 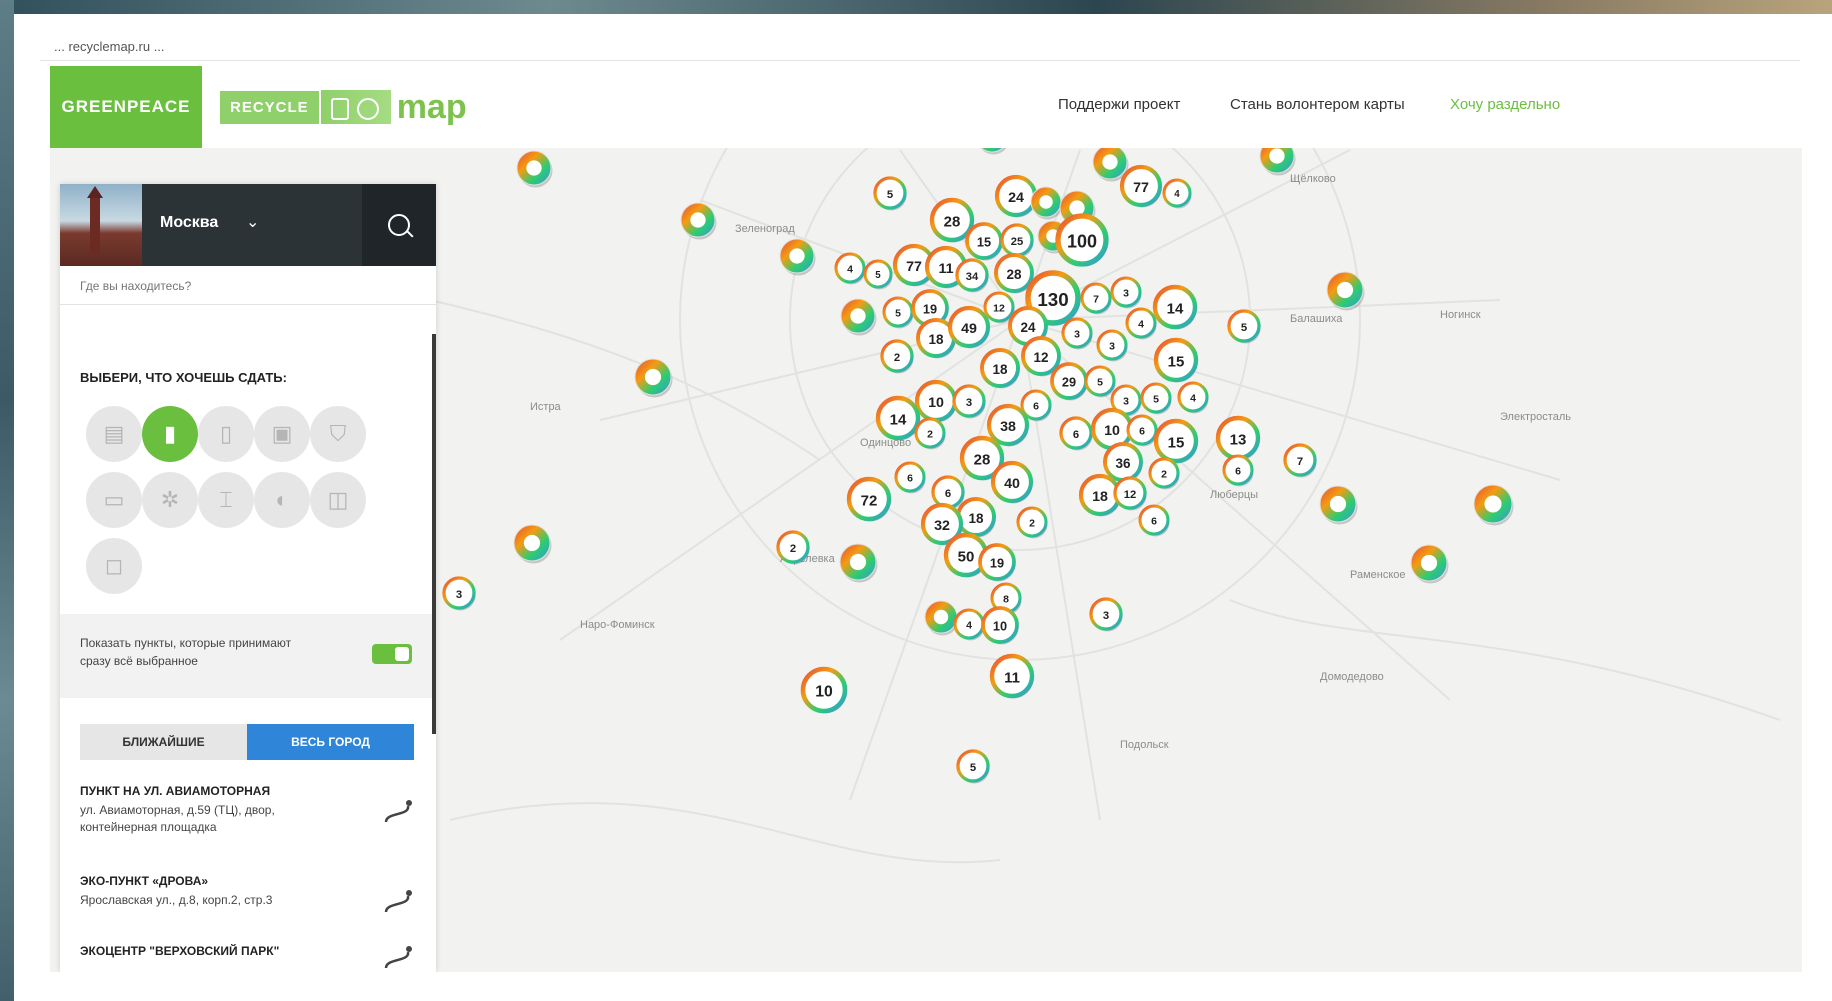 What do you see at coordinates (972, 275) in the screenshot?
I see `map-cluster-marker: 34` at bounding box center [972, 275].